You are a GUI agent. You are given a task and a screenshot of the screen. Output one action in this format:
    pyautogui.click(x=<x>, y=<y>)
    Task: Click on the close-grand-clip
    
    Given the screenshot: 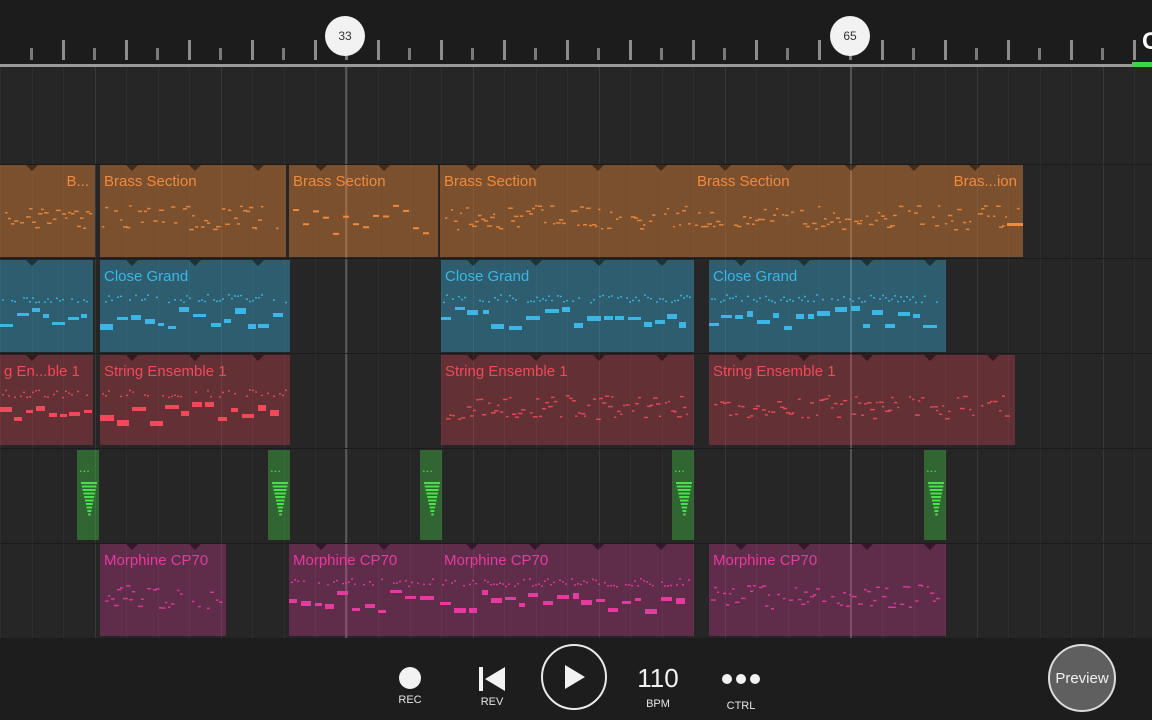 What is the action you would take?
    pyautogui.click(x=46, y=306)
    